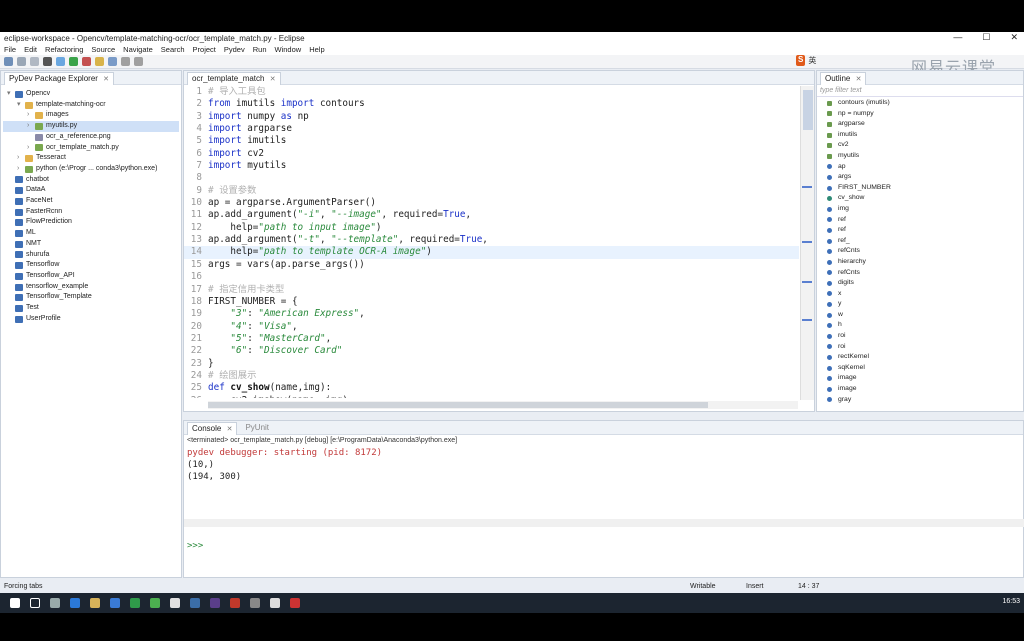 This screenshot has height=641, width=1024. What do you see at coordinates (491, 290) in the screenshot?
I see `code-line: 17 # 指定信用卡类型` at bounding box center [491, 290].